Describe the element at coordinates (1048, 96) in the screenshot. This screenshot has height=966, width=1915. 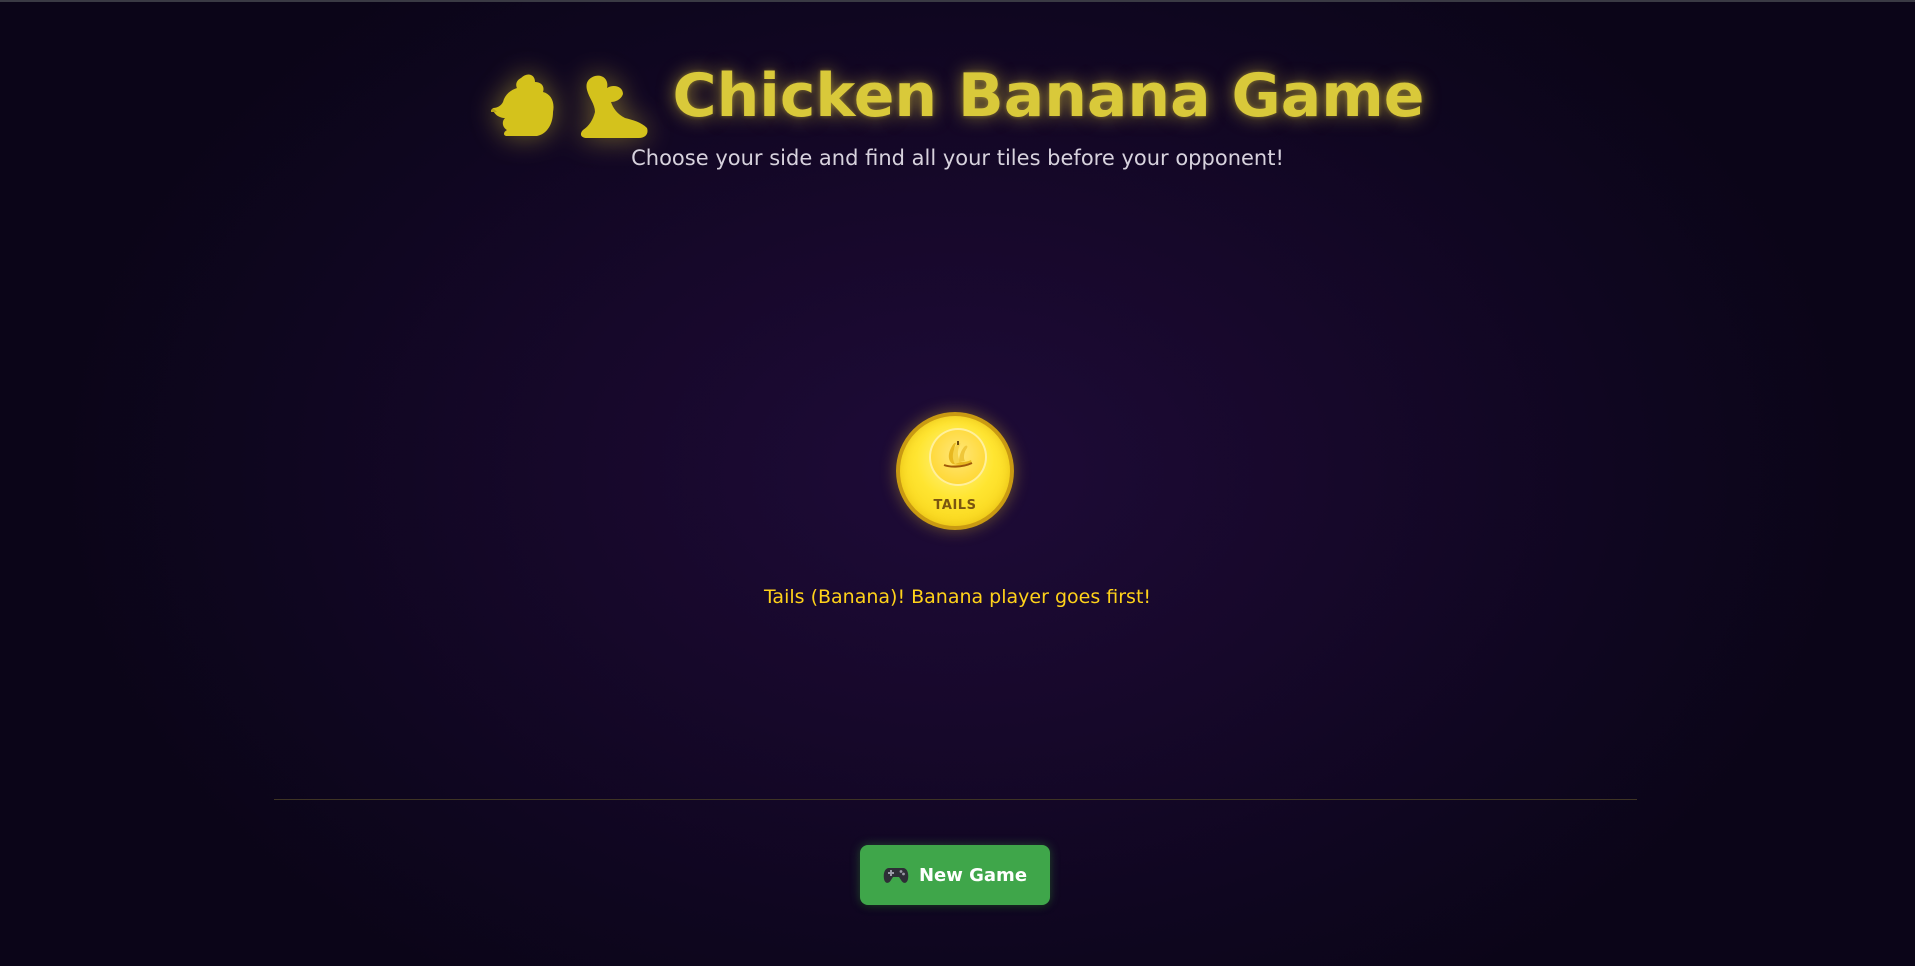
I see `page-title: Chicken Banana Game` at that location.